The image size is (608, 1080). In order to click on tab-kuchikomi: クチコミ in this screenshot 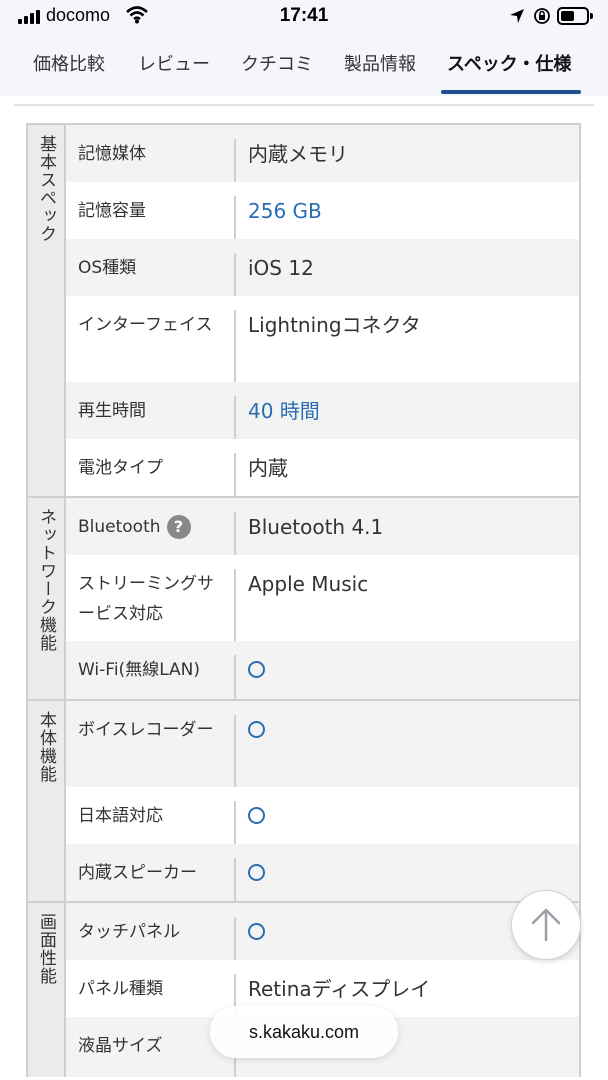, I will do `click(277, 63)`.